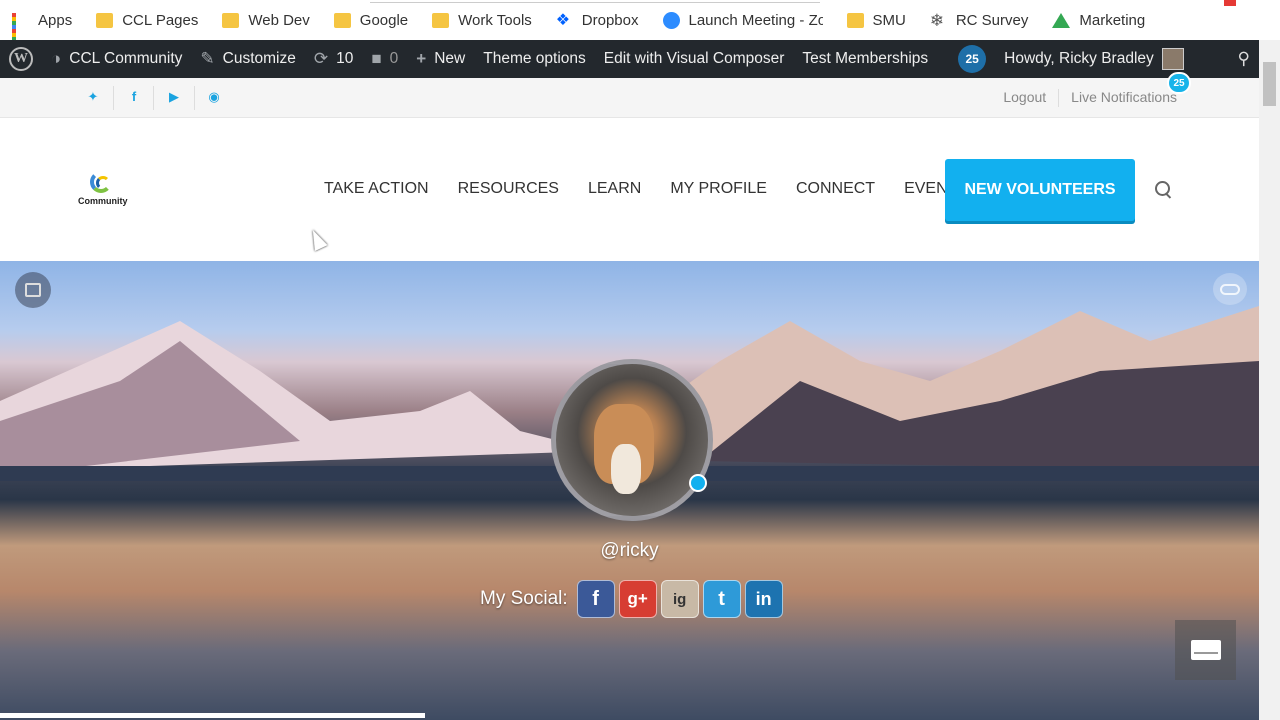  Describe the element at coordinates (334, 59) in the screenshot. I see `updates-link: ⟳ 10` at that location.